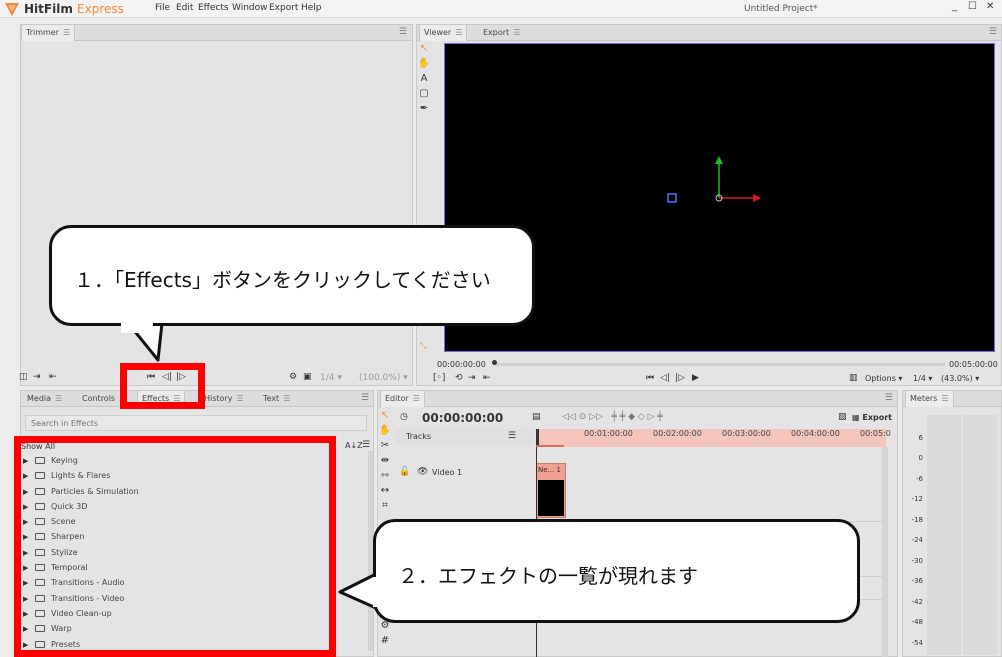 This screenshot has height=657, width=1002. What do you see at coordinates (250, 8) in the screenshot?
I see `menu-window: Window` at bounding box center [250, 8].